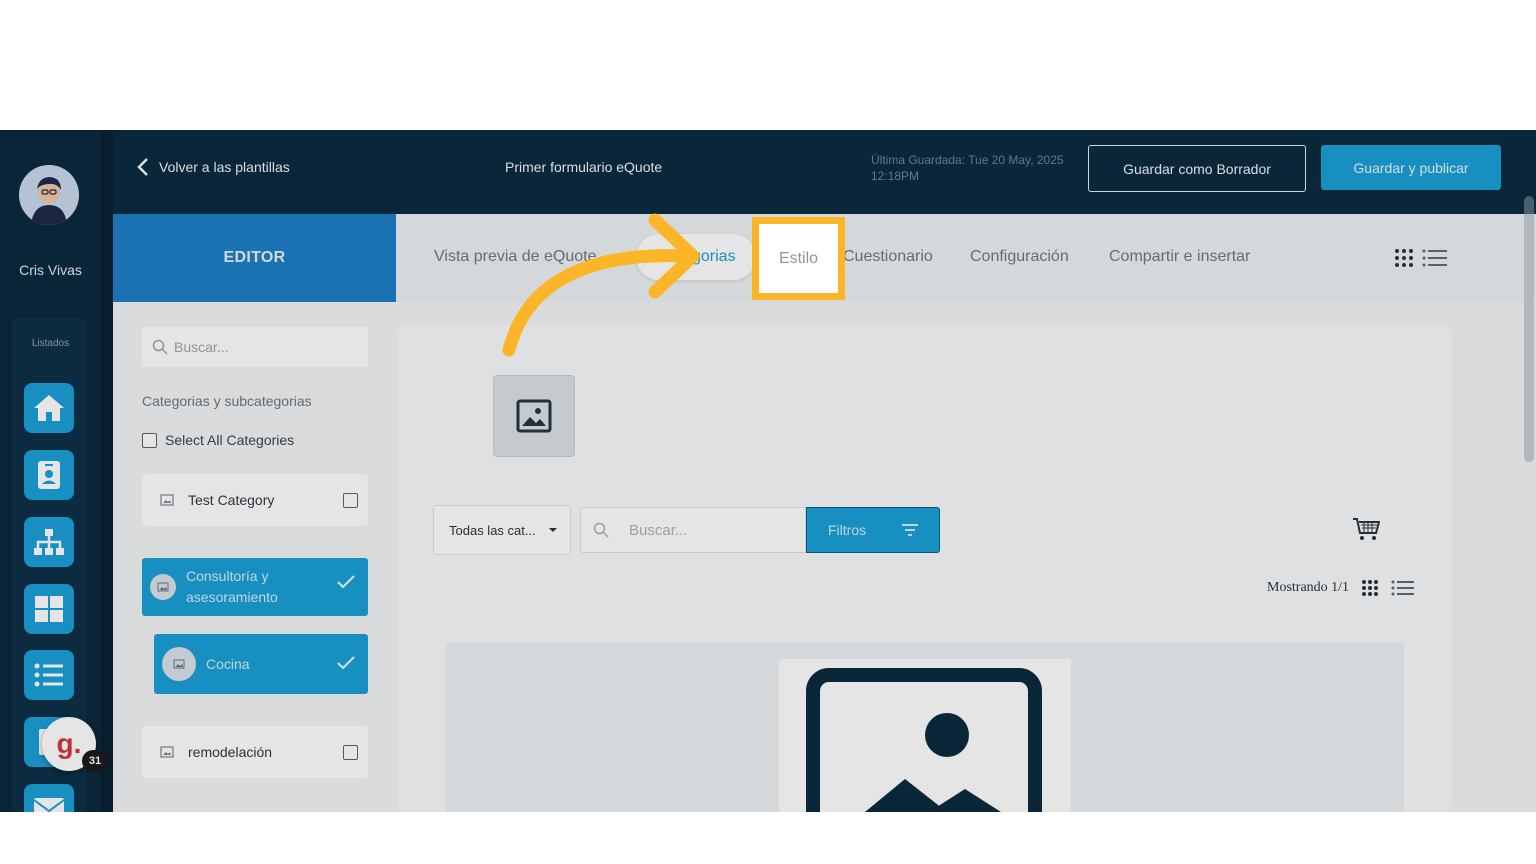 The height and width of the screenshot is (864, 1536). What do you see at coordinates (1421, 258) in the screenshot?
I see `view-toggle` at bounding box center [1421, 258].